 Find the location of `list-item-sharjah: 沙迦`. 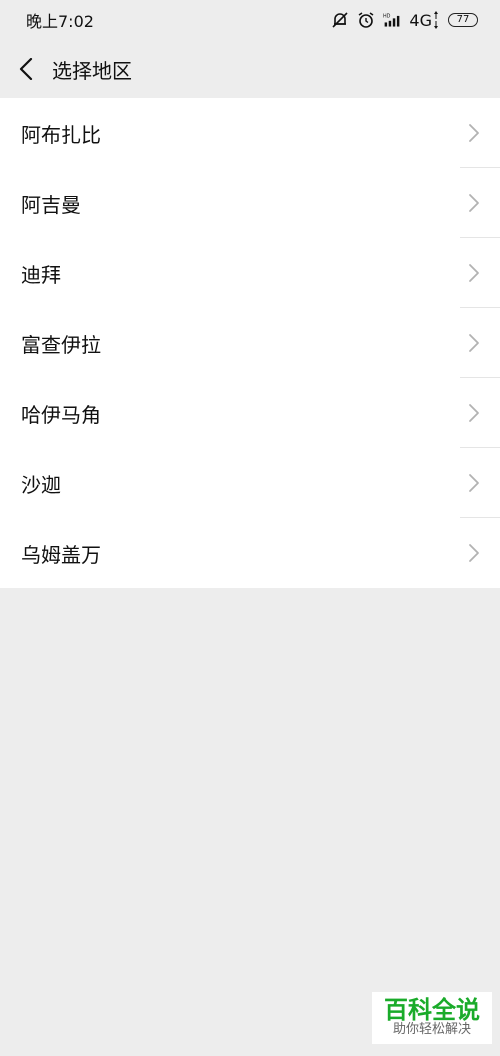

list-item-sharjah: 沙迦 is located at coordinates (250, 483).